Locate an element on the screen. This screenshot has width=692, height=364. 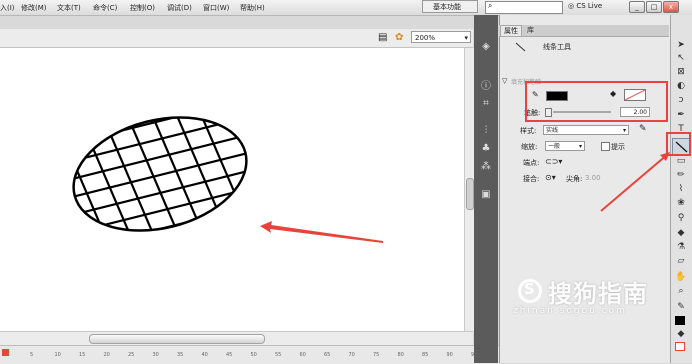
edit-scene-icon: ▤ is located at coordinates (382, 37).